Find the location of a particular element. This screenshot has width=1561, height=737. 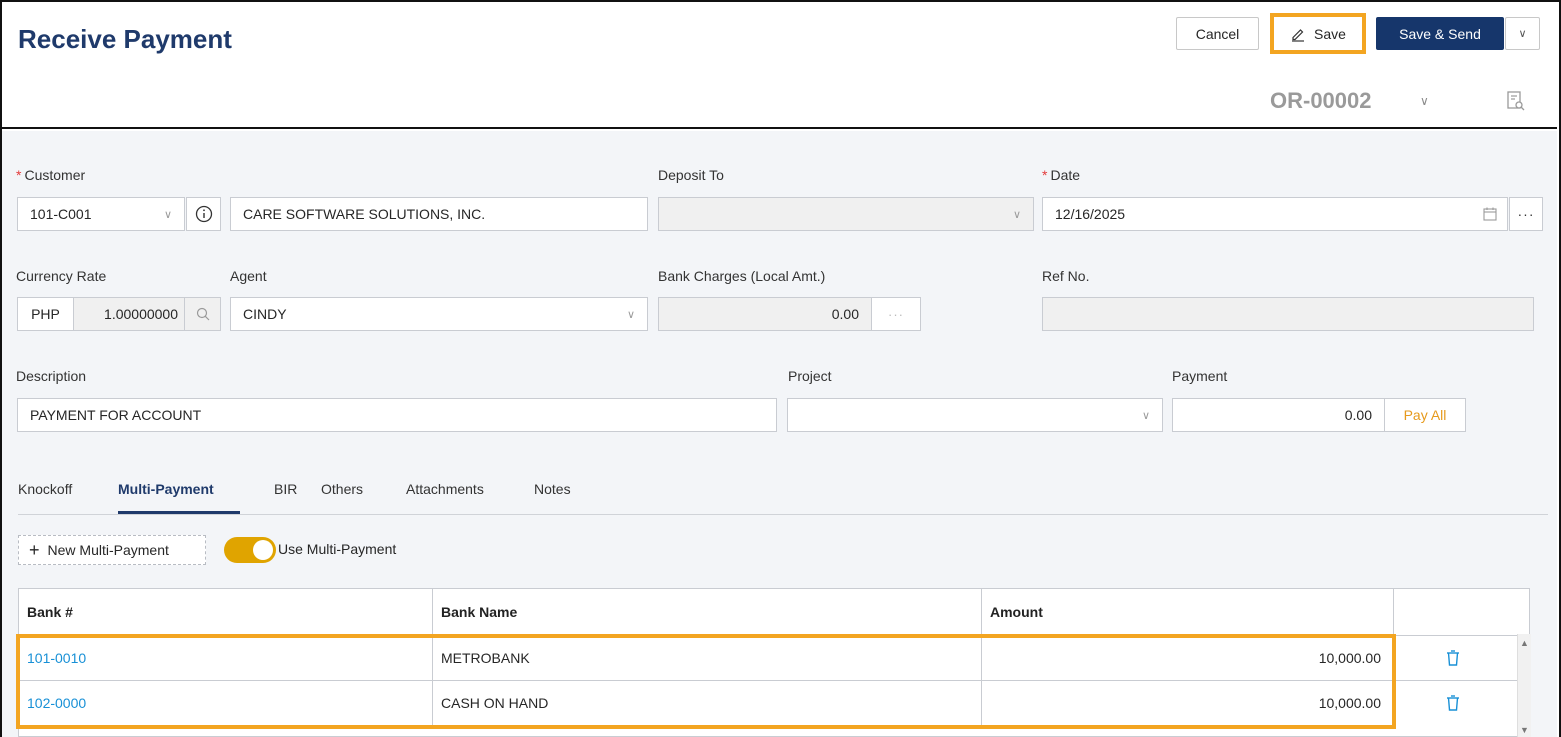

column-header-actions is located at coordinates (1461, 612).